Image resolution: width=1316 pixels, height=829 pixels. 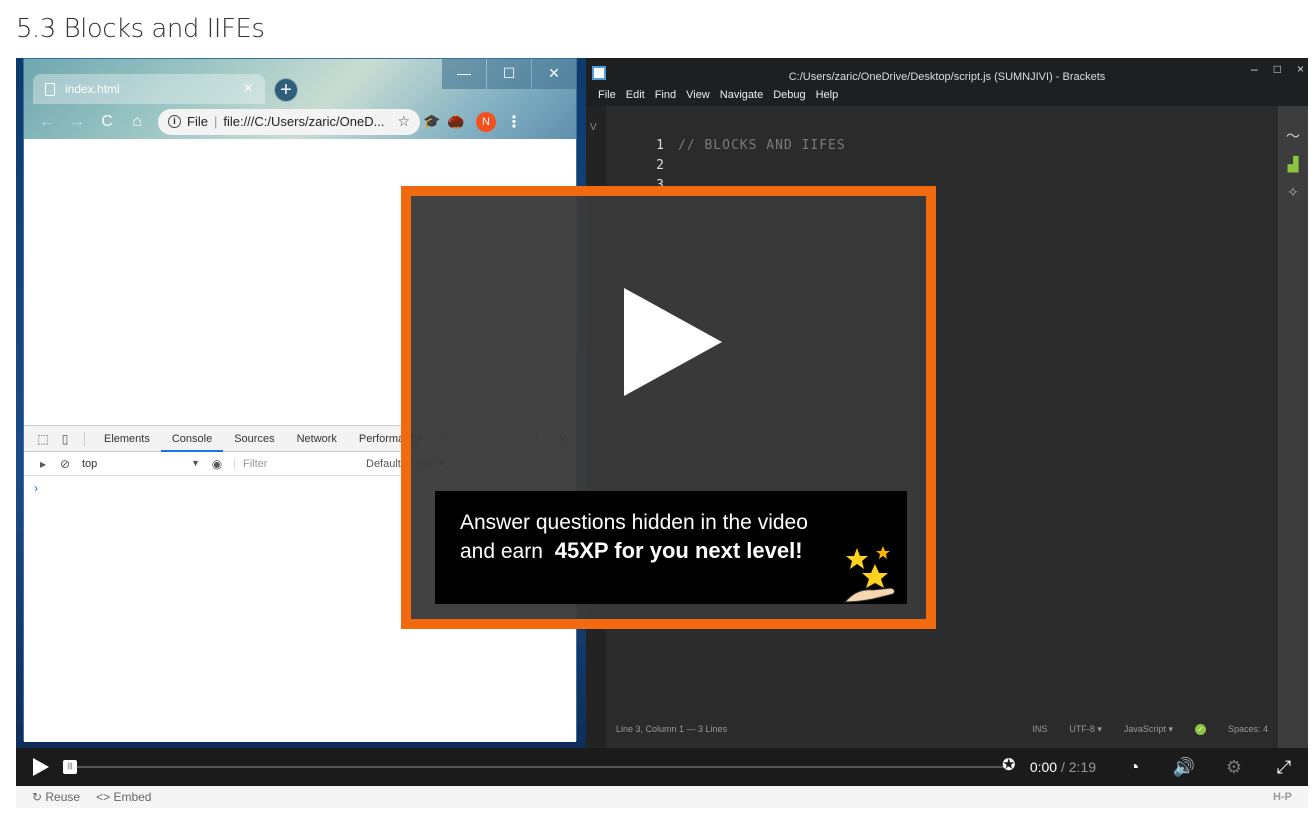 I want to click on gutter-label: V, so click(x=593, y=127).